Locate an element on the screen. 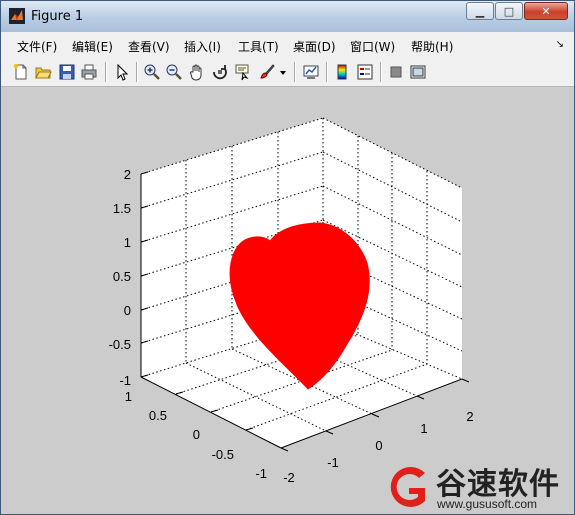 This screenshot has height=515, width=575. z-tick-label: 1.5 is located at coordinates (122, 208).